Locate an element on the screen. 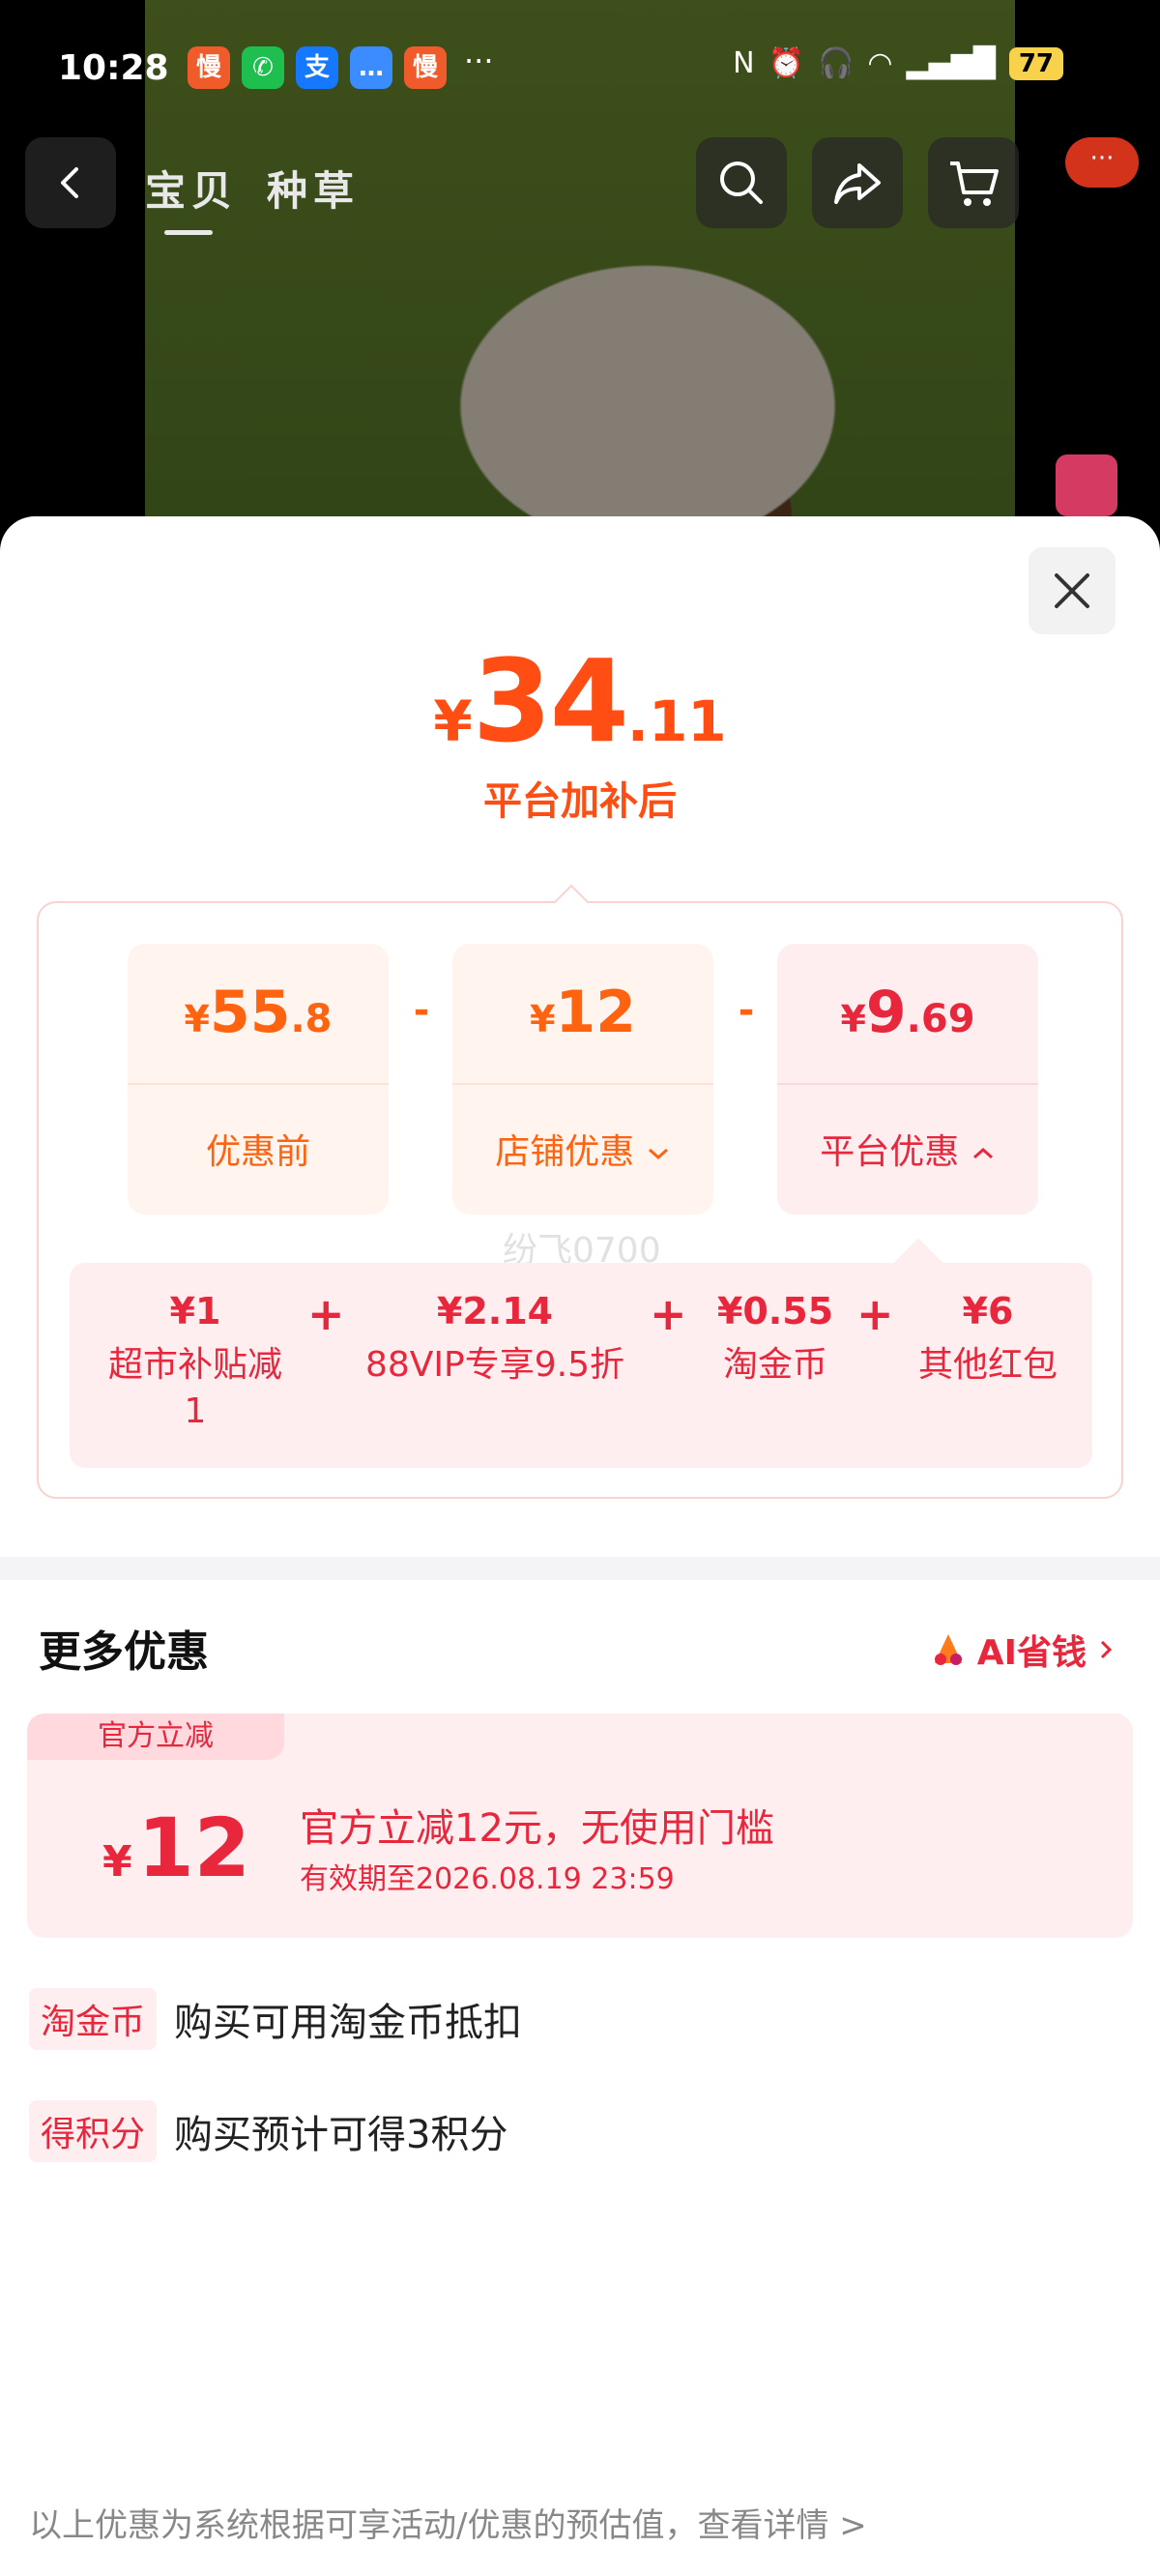 The image size is (1160, 2576). tab-item: 宝贝 is located at coordinates (192, 197).